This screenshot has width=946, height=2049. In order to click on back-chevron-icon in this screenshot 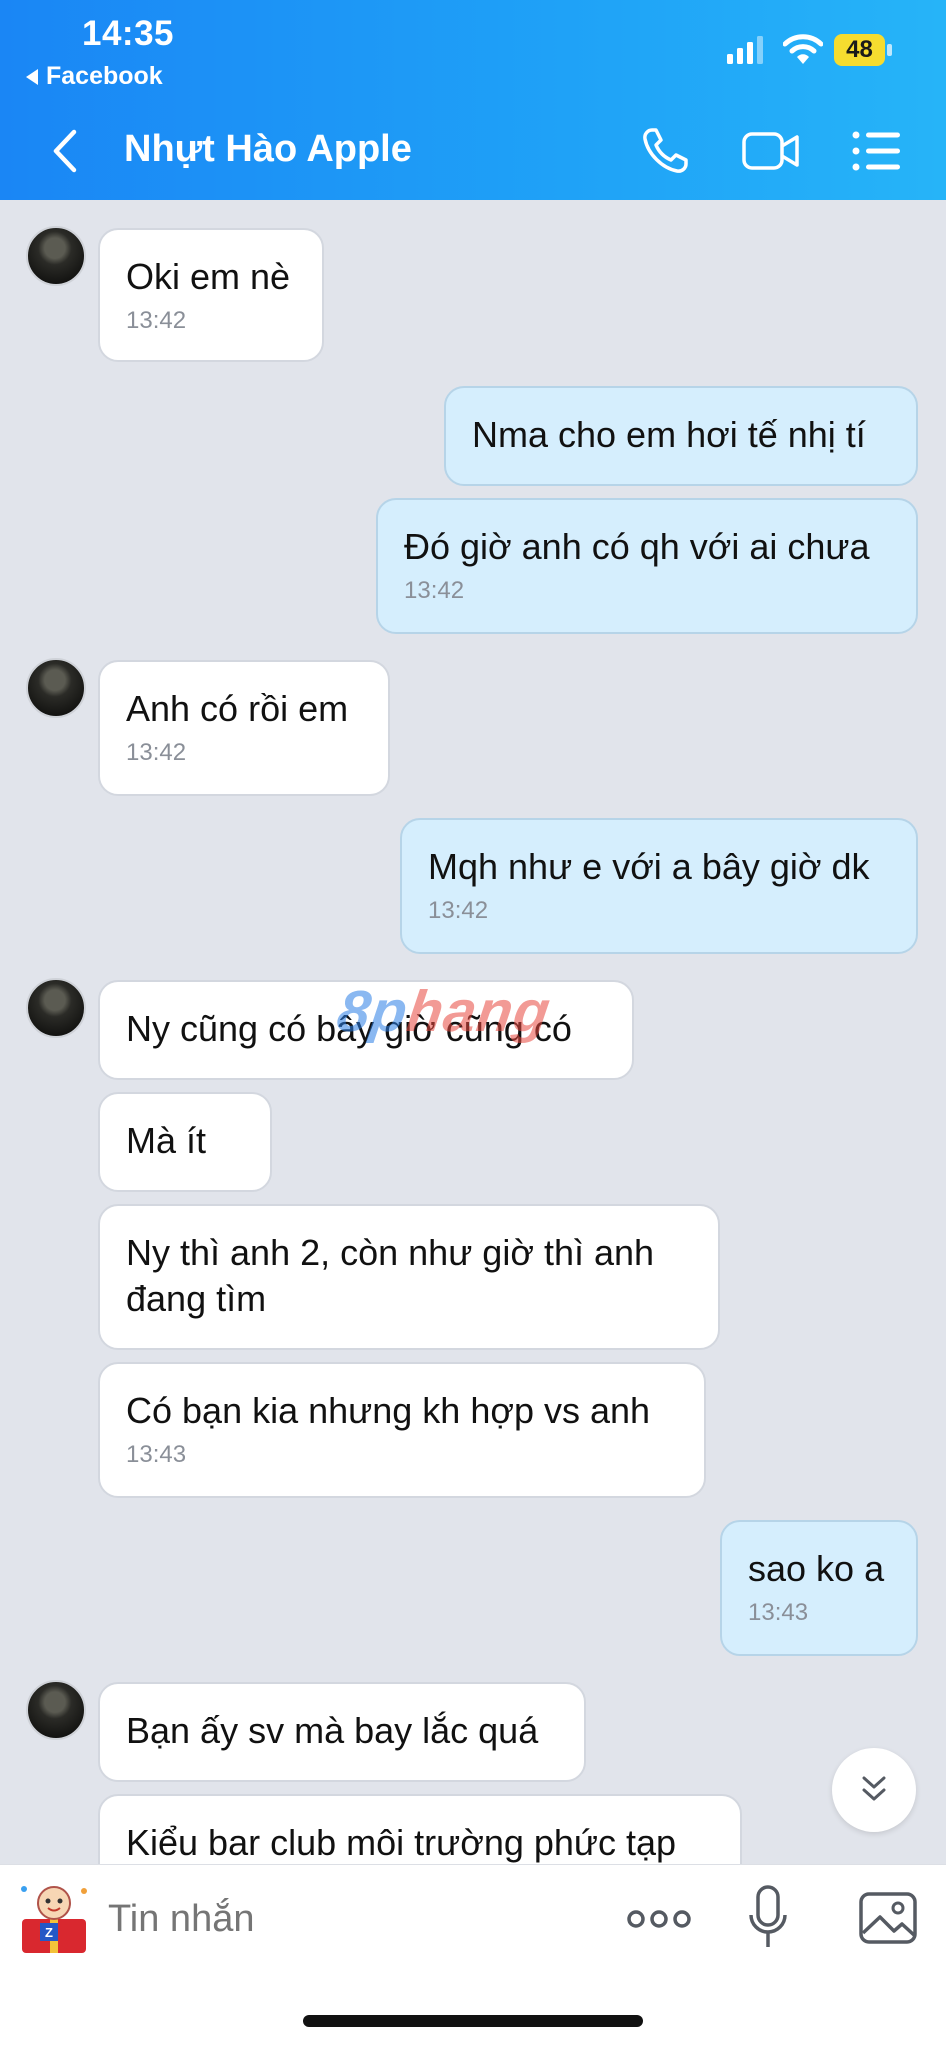, I will do `click(66, 151)`.